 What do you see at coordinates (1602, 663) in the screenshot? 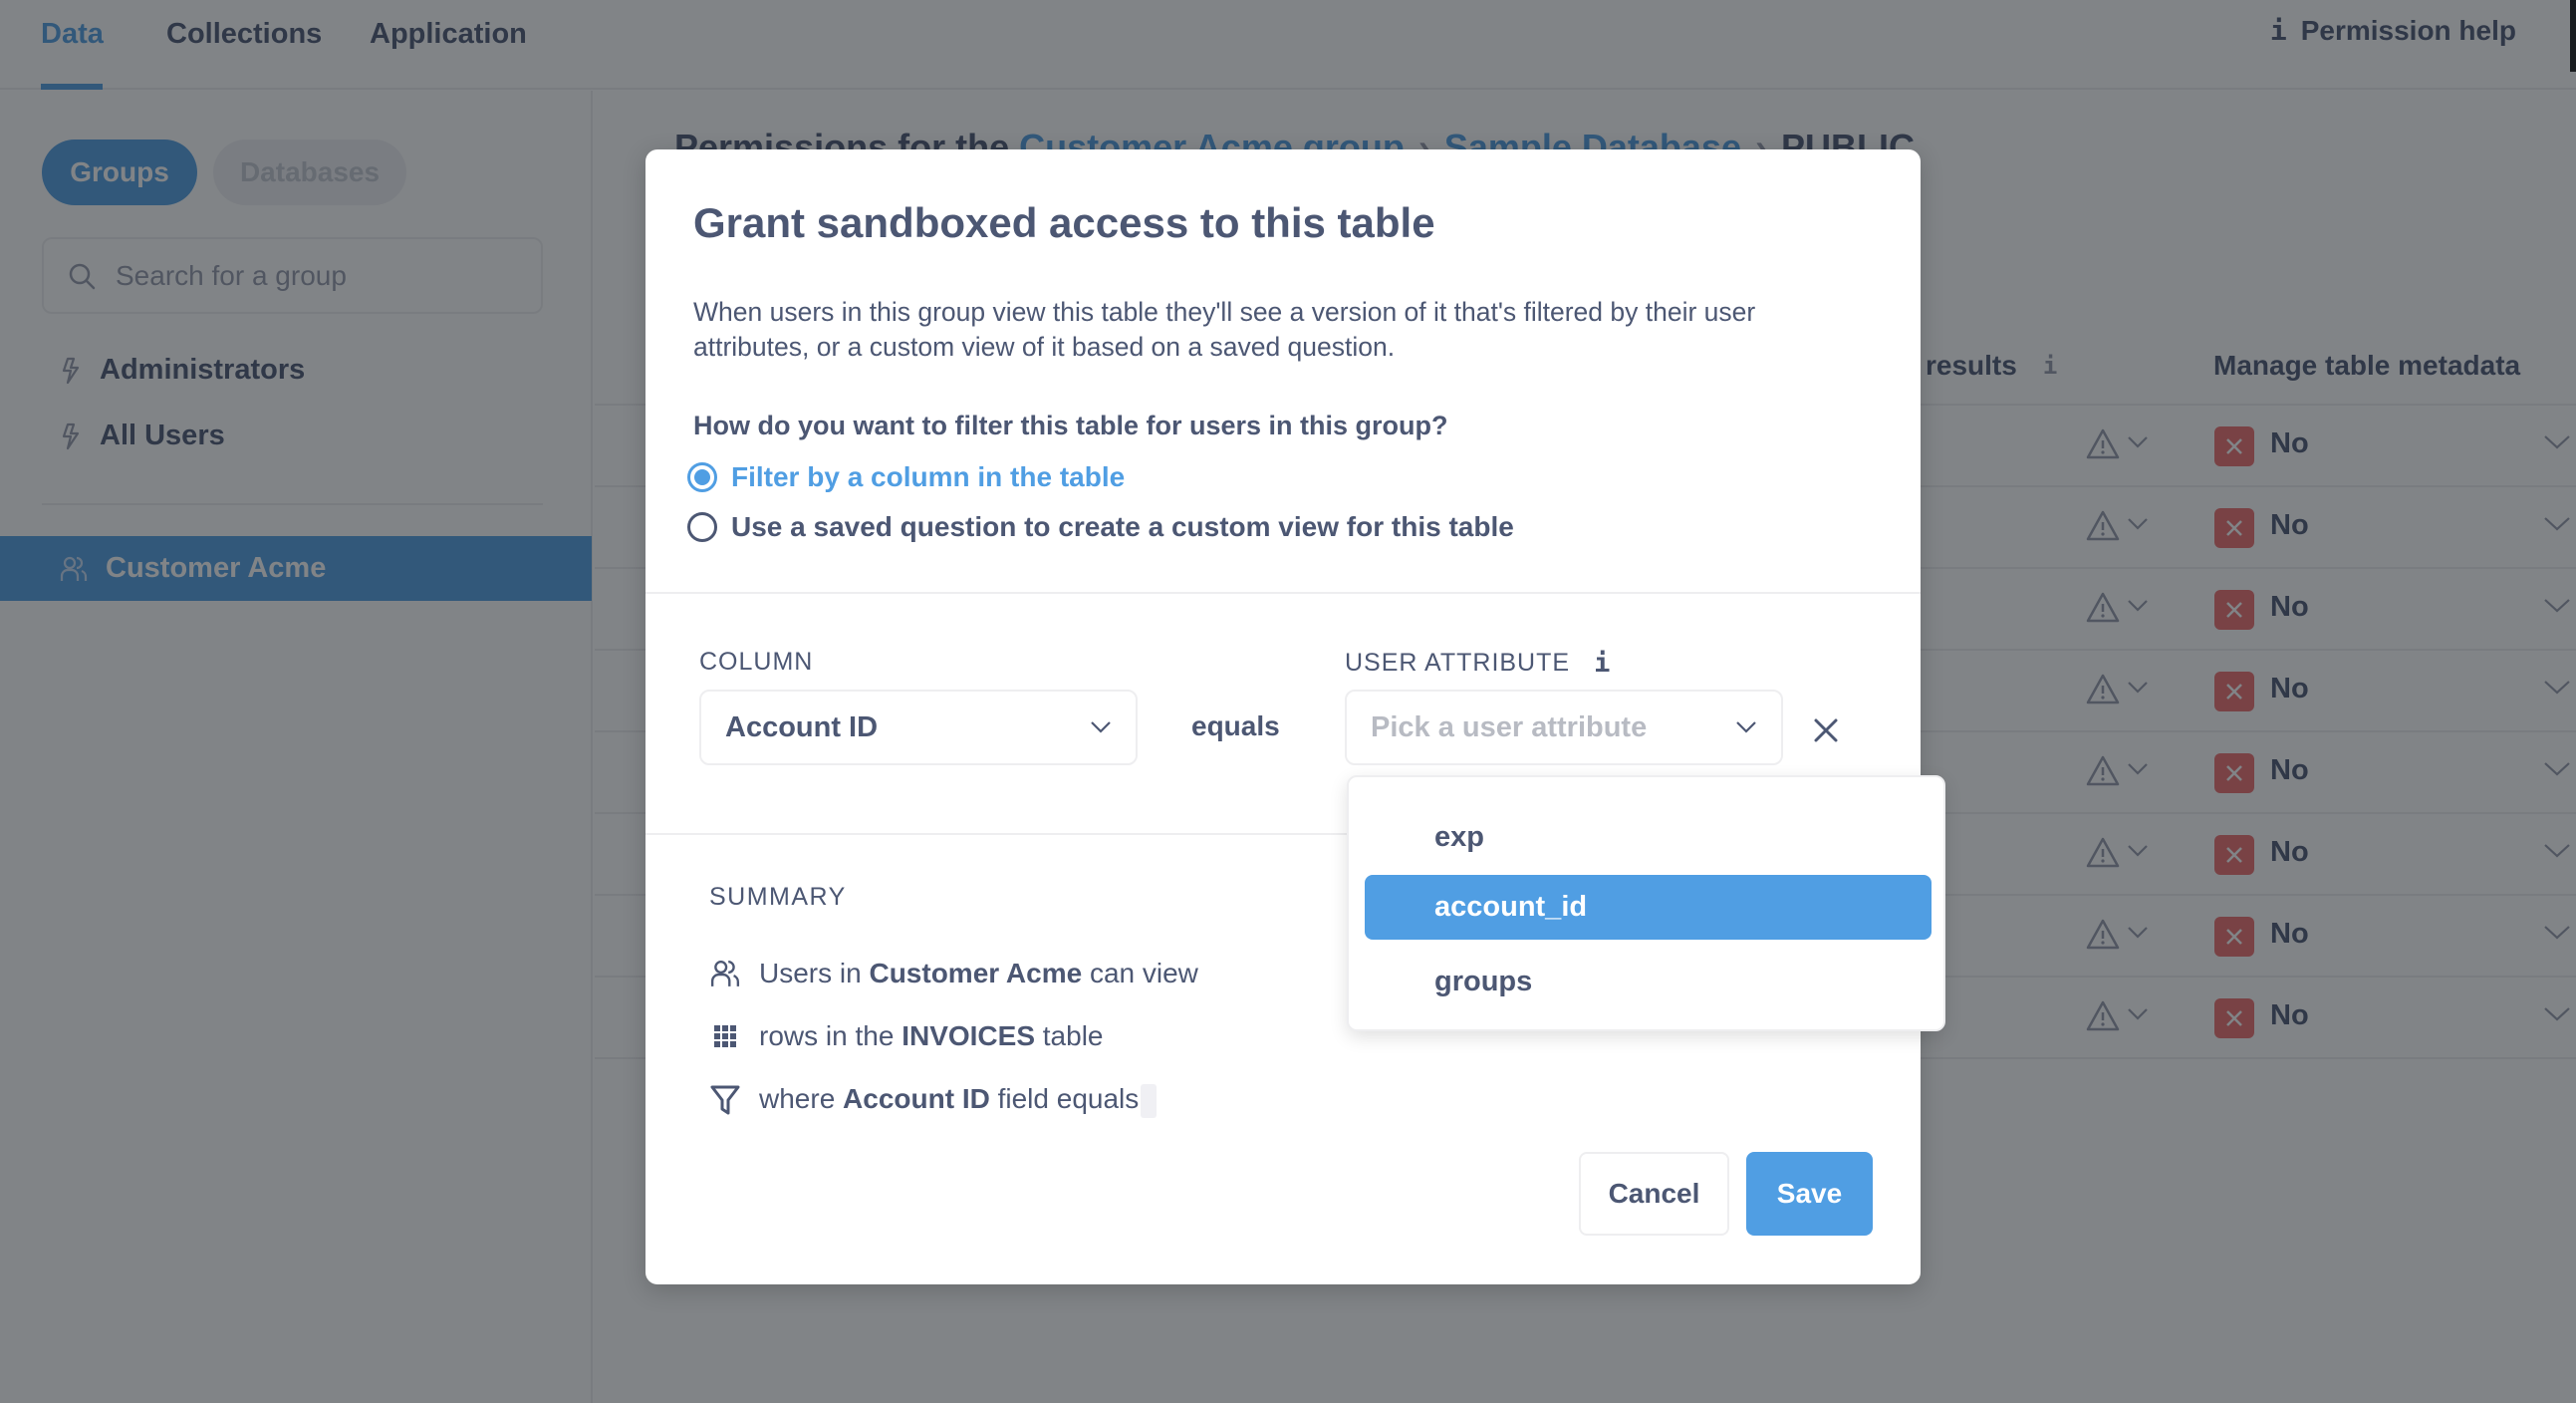
I see `info-icon: i` at bounding box center [1602, 663].